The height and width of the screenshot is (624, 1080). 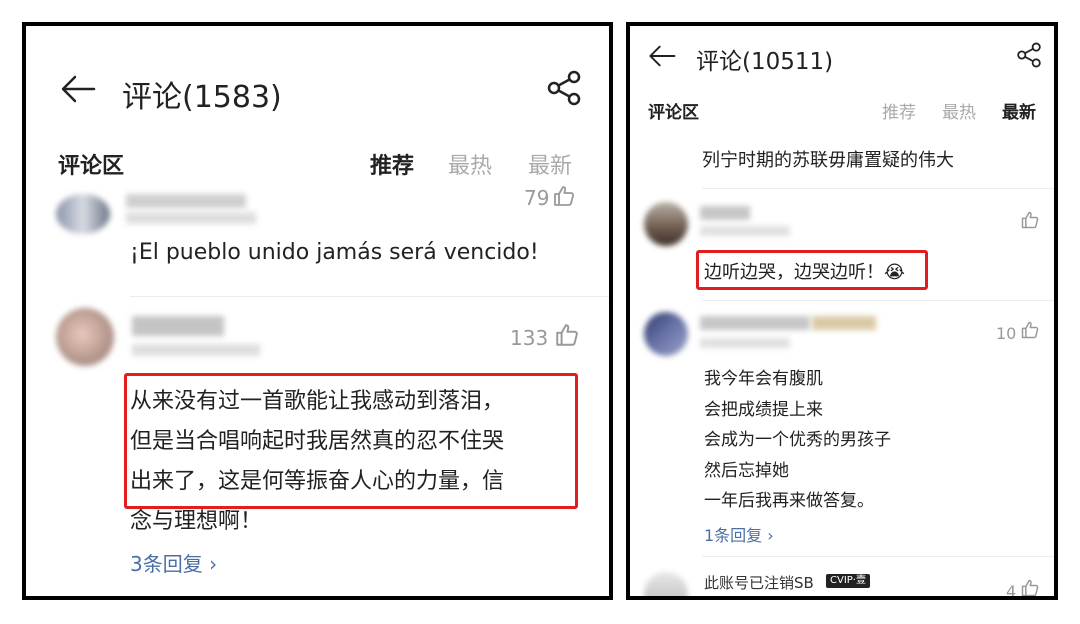 What do you see at coordinates (763, 409) in the screenshot?
I see `comment-line: 会把成绩提上来` at bounding box center [763, 409].